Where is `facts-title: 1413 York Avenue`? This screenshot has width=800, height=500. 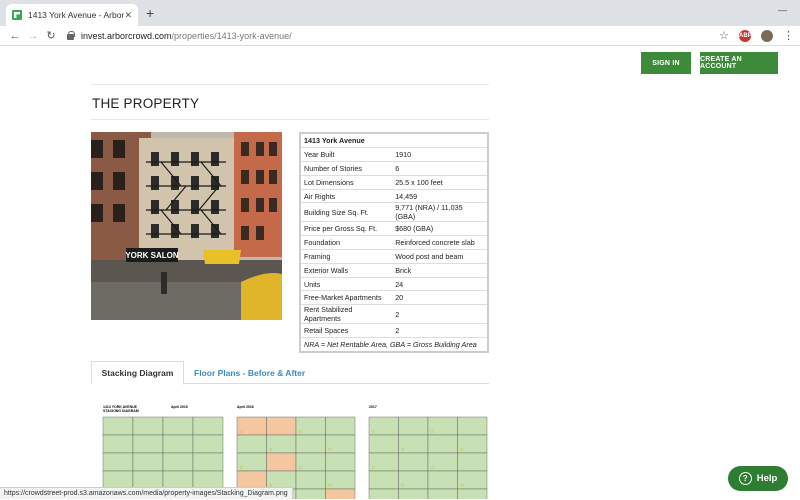
facts-title: 1413 York Avenue is located at coordinates (394, 141).